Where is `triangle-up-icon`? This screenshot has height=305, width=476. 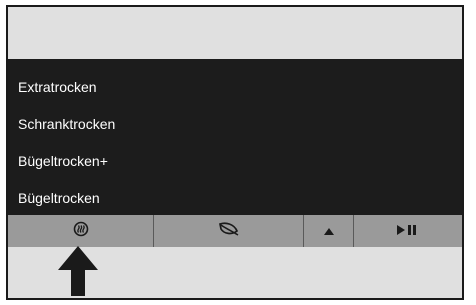 triangle-up-icon is located at coordinates (328, 231).